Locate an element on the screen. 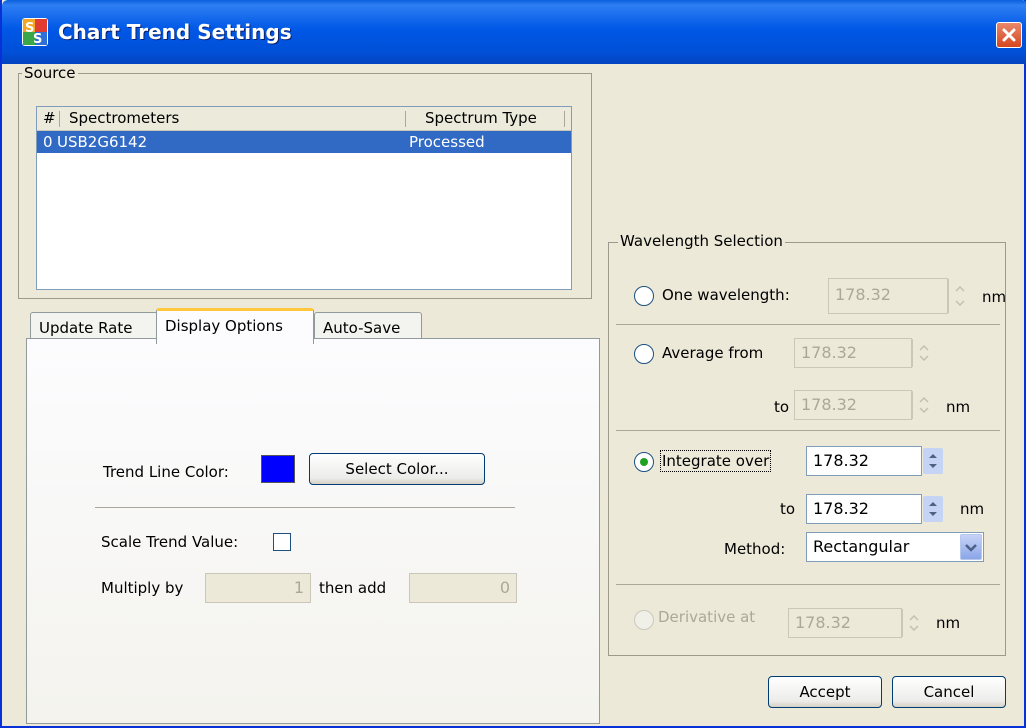 Image resolution: width=1026 pixels, height=728 pixels. row-spectrometer: USB2G6142 is located at coordinates (102, 142).